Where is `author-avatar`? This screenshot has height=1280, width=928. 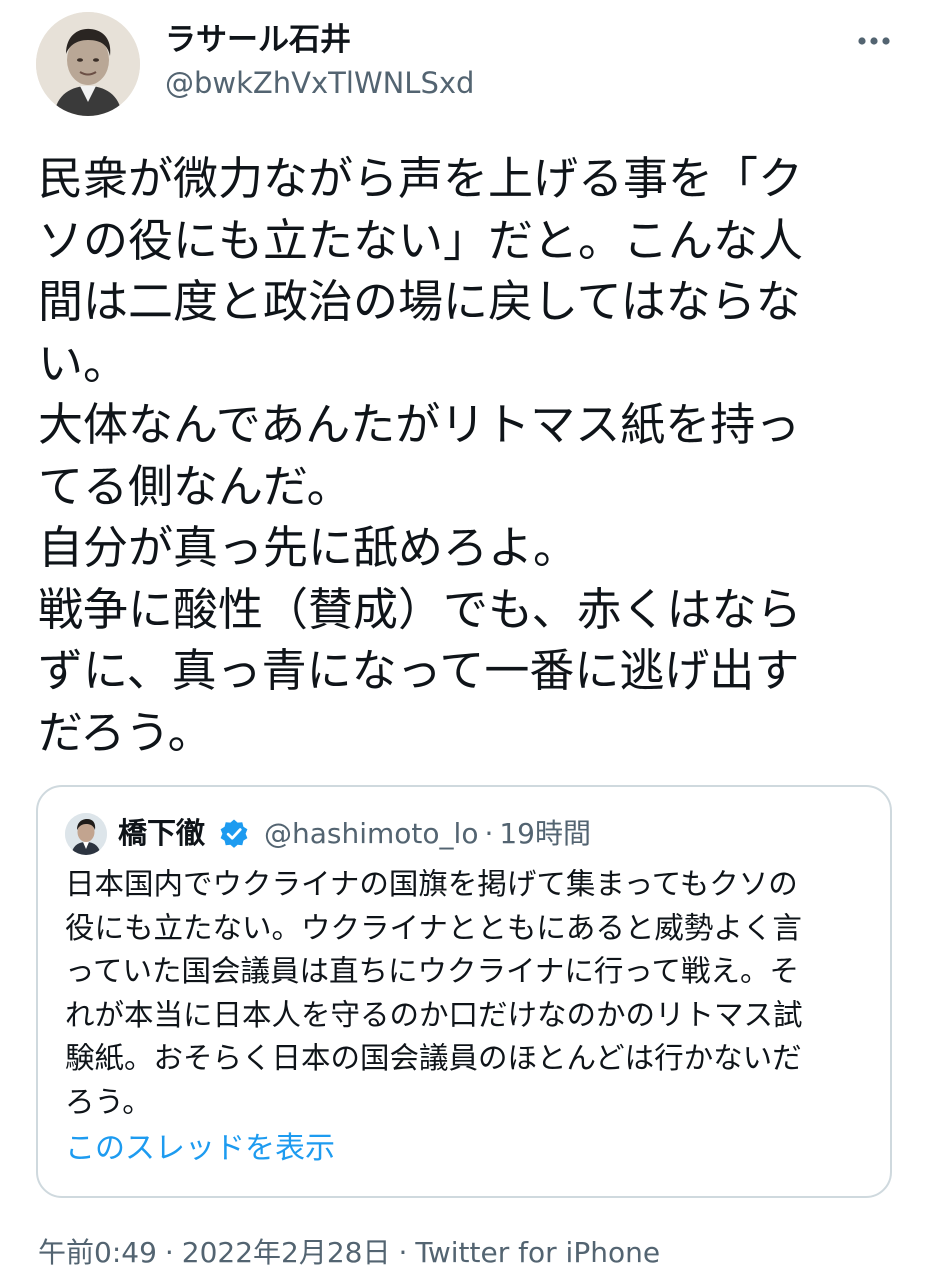 author-avatar is located at coordinates (88, 64).